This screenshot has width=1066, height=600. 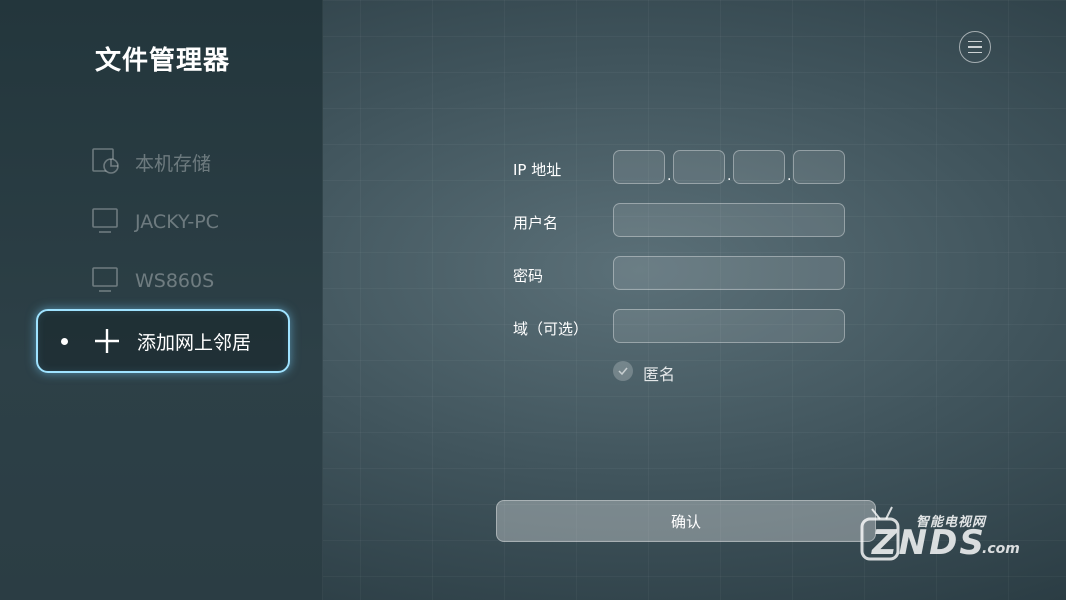 I want to click on hamburger-menu-icon, so click(x=975, y=47).